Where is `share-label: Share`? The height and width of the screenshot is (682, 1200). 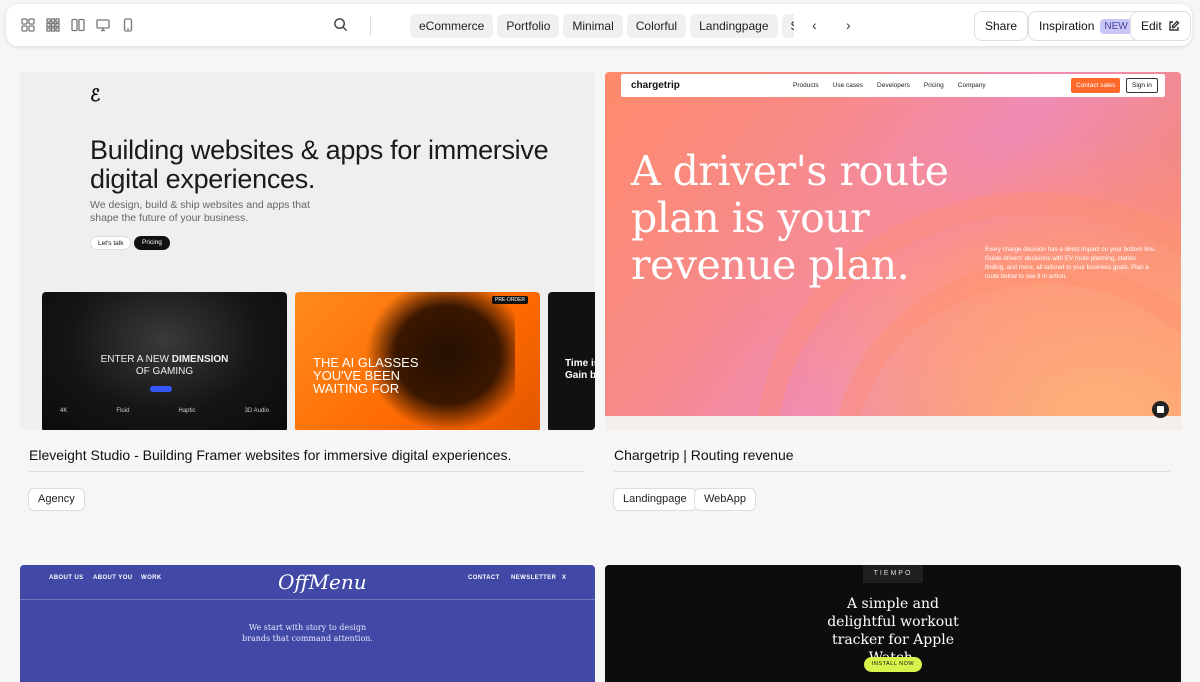 share-label: Share is located at coordinates (1001, 26).